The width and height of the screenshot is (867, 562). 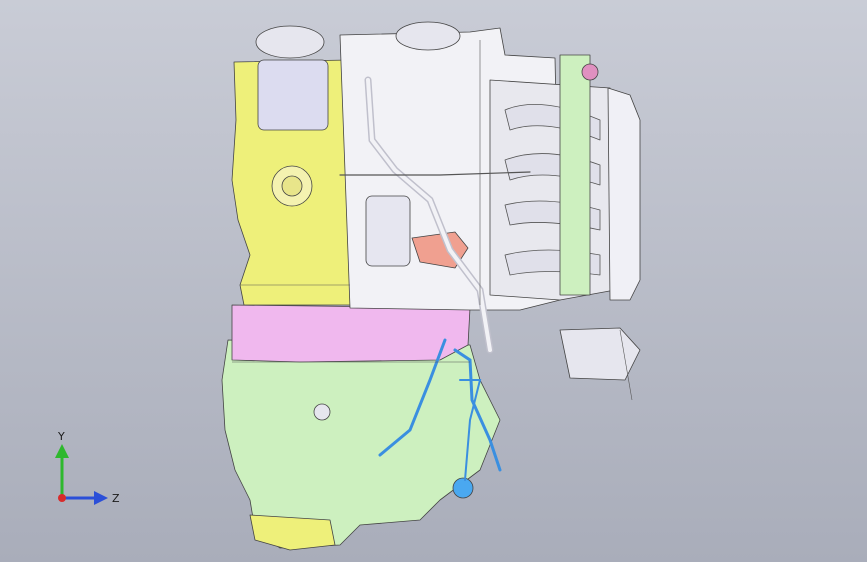 What do you see at coordinates (62, 451) in the screenshot?
I see `y-axis-arrow` at bounding box center [62, 451].